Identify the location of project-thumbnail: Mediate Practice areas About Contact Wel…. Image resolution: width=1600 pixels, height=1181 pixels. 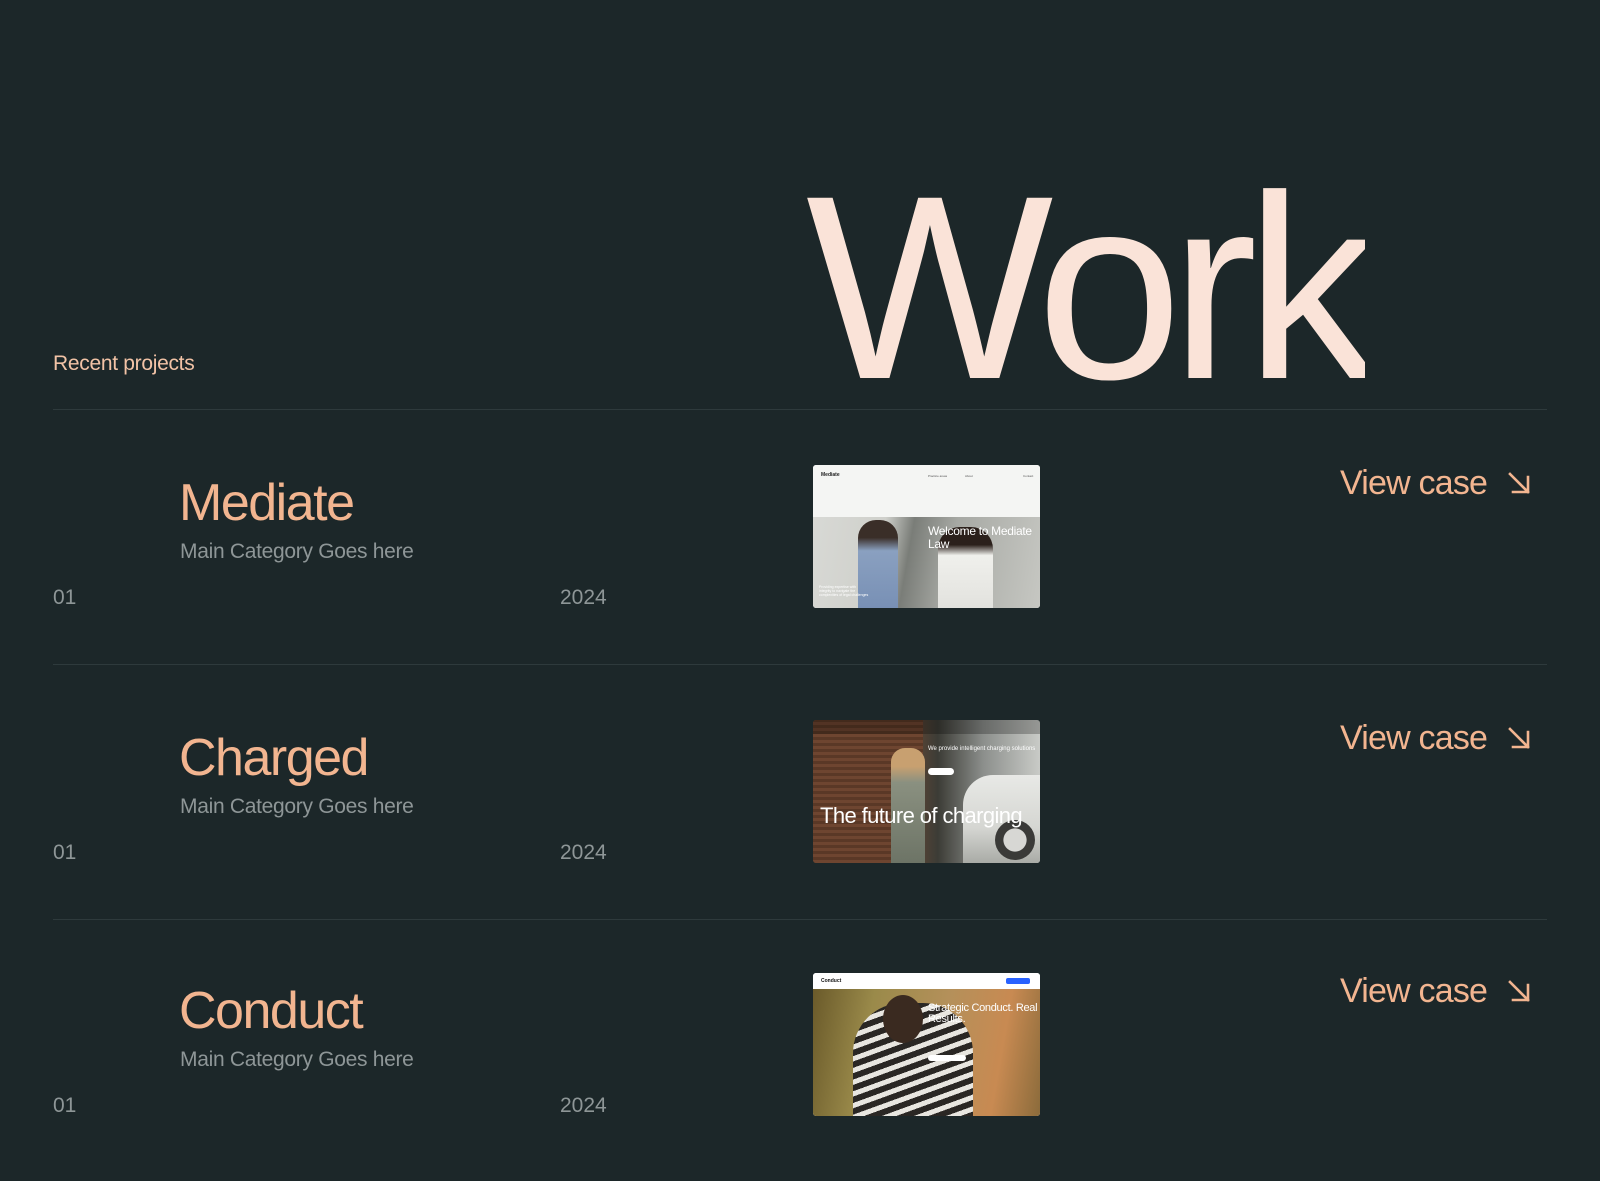
(926, 536).